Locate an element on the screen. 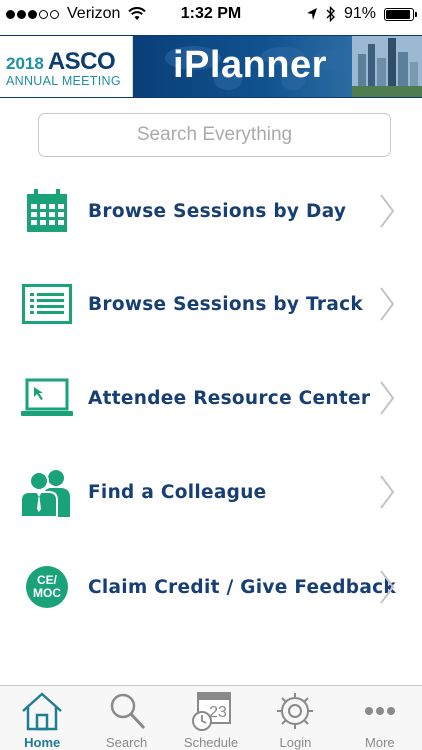 Image resolution: width=422 pixels, height=750 pixels. tab-label: Home is located at coordinates (42, 742).